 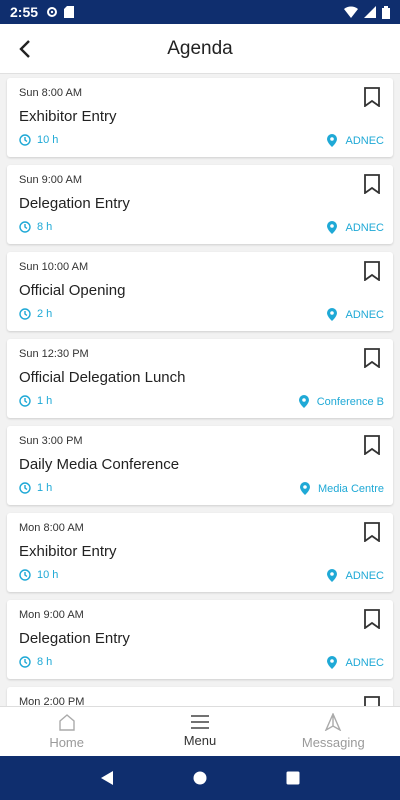 I want to click on back-button, so click(x=25, y=49).